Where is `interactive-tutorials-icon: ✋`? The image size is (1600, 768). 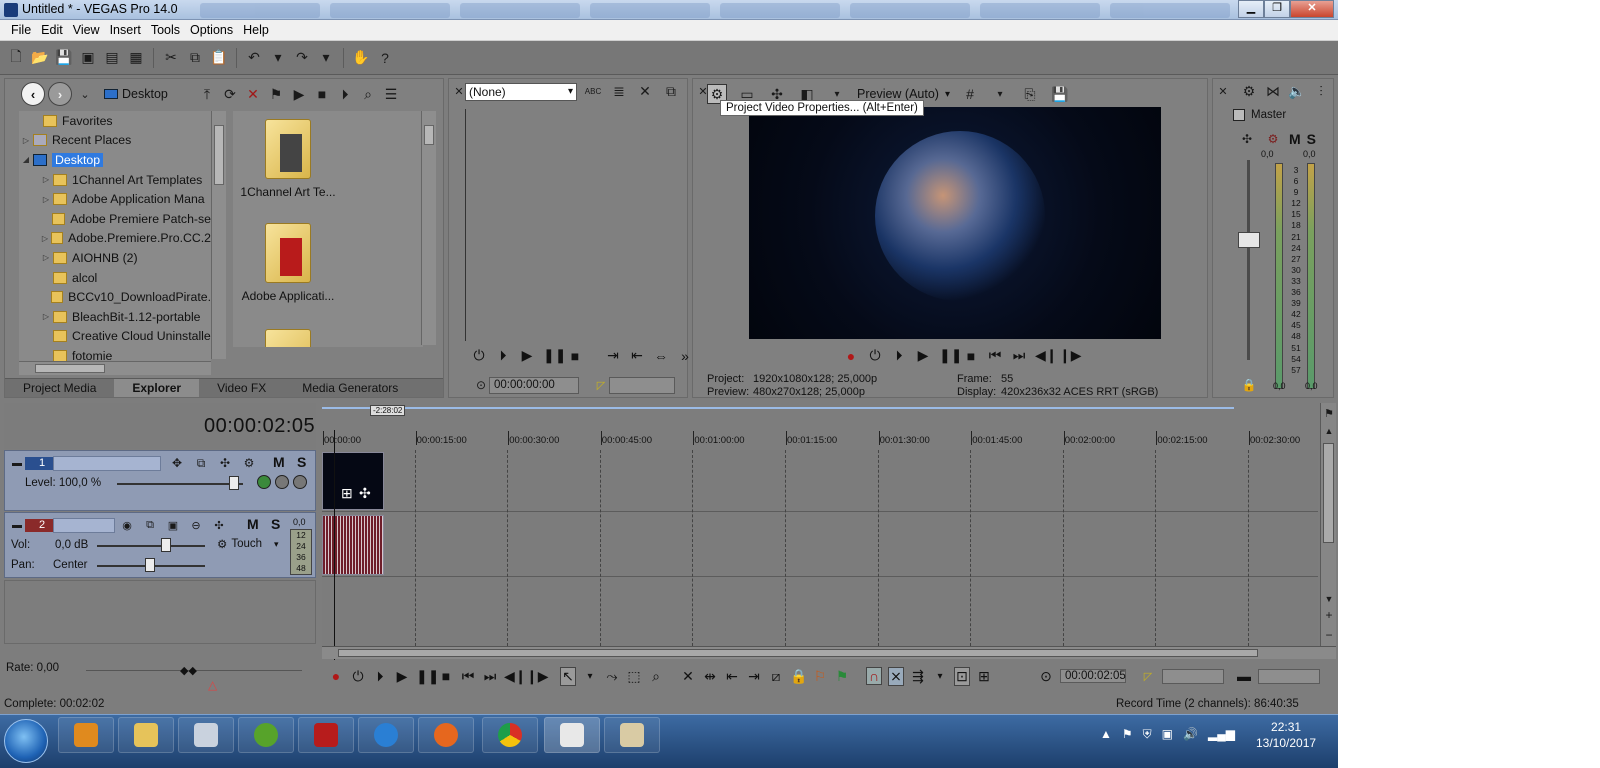 interactive-tutorials-icon: ✋ is located at coordinates (361, 58).